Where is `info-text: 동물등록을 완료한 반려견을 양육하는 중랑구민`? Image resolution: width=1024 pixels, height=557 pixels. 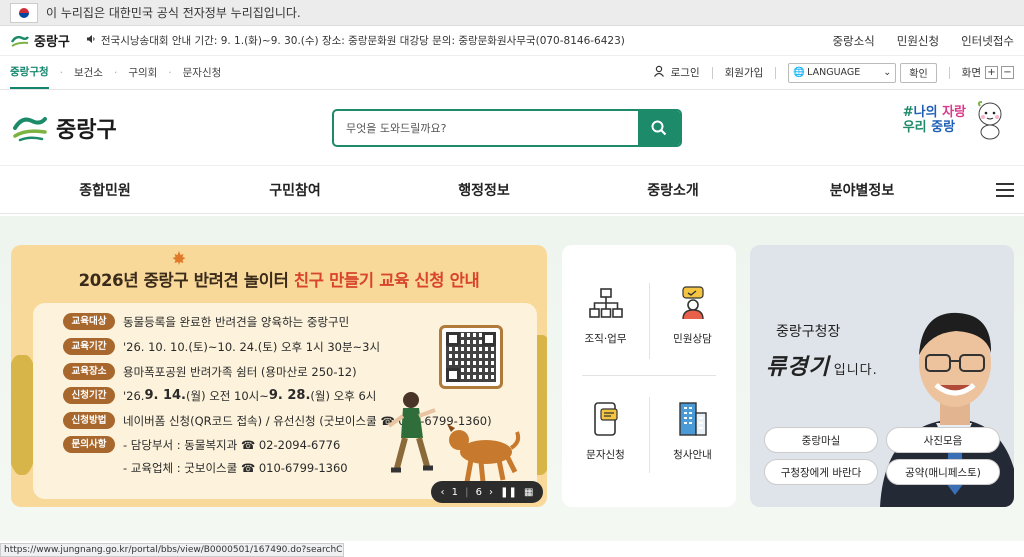 info-text: 동물등록을 완료한 반려견을 양육하는 중랑구민 is located at coordinates (236, 321).